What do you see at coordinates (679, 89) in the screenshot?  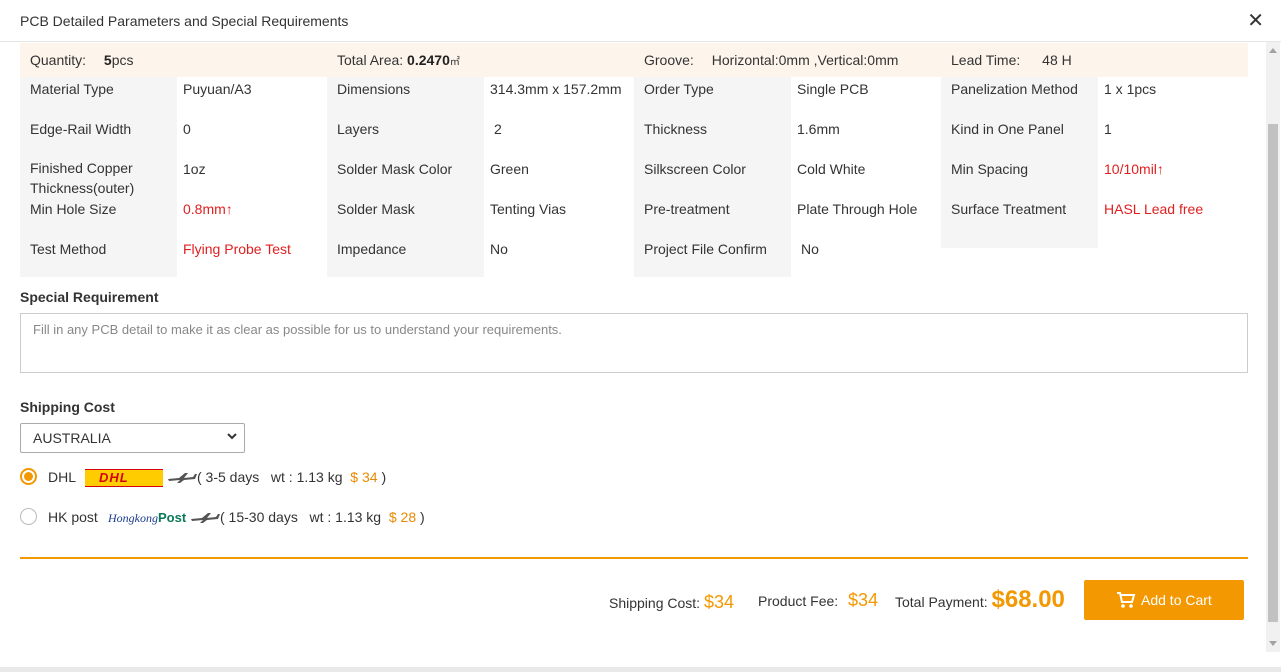 I see `param-label: Order Type` at bounding box center [679, 89].